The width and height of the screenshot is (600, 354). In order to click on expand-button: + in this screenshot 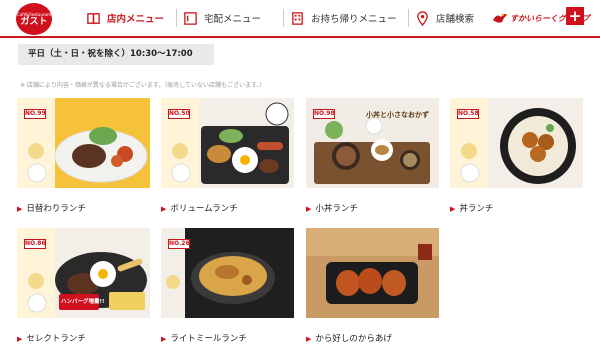, I will do `click(575, 16)`.